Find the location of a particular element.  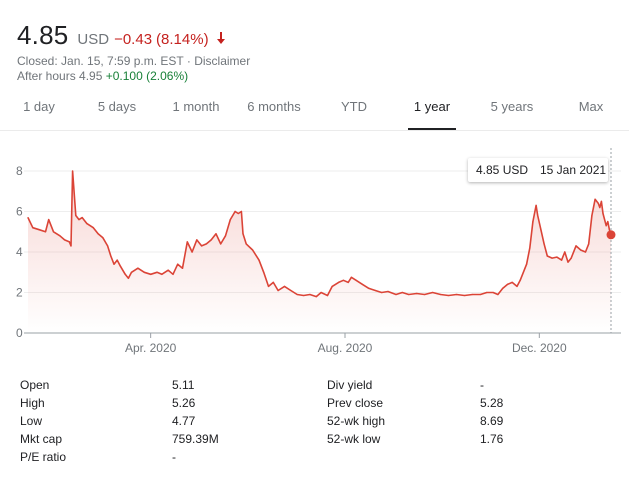

stat-label: P/E ratio is located at coordinates (43, 457).